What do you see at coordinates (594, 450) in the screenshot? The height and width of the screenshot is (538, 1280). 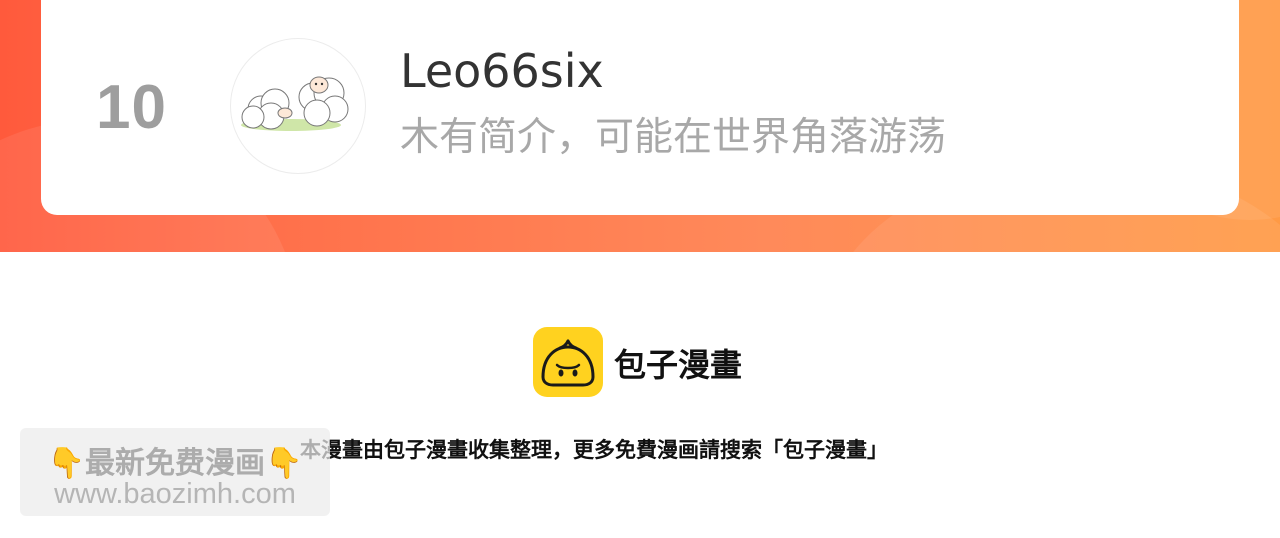 I see `source-notice: 本漫畫由包子漫畫收集整理，更多免費漫画請搜索「包子漫畫」` at bounding box center [594, 450].